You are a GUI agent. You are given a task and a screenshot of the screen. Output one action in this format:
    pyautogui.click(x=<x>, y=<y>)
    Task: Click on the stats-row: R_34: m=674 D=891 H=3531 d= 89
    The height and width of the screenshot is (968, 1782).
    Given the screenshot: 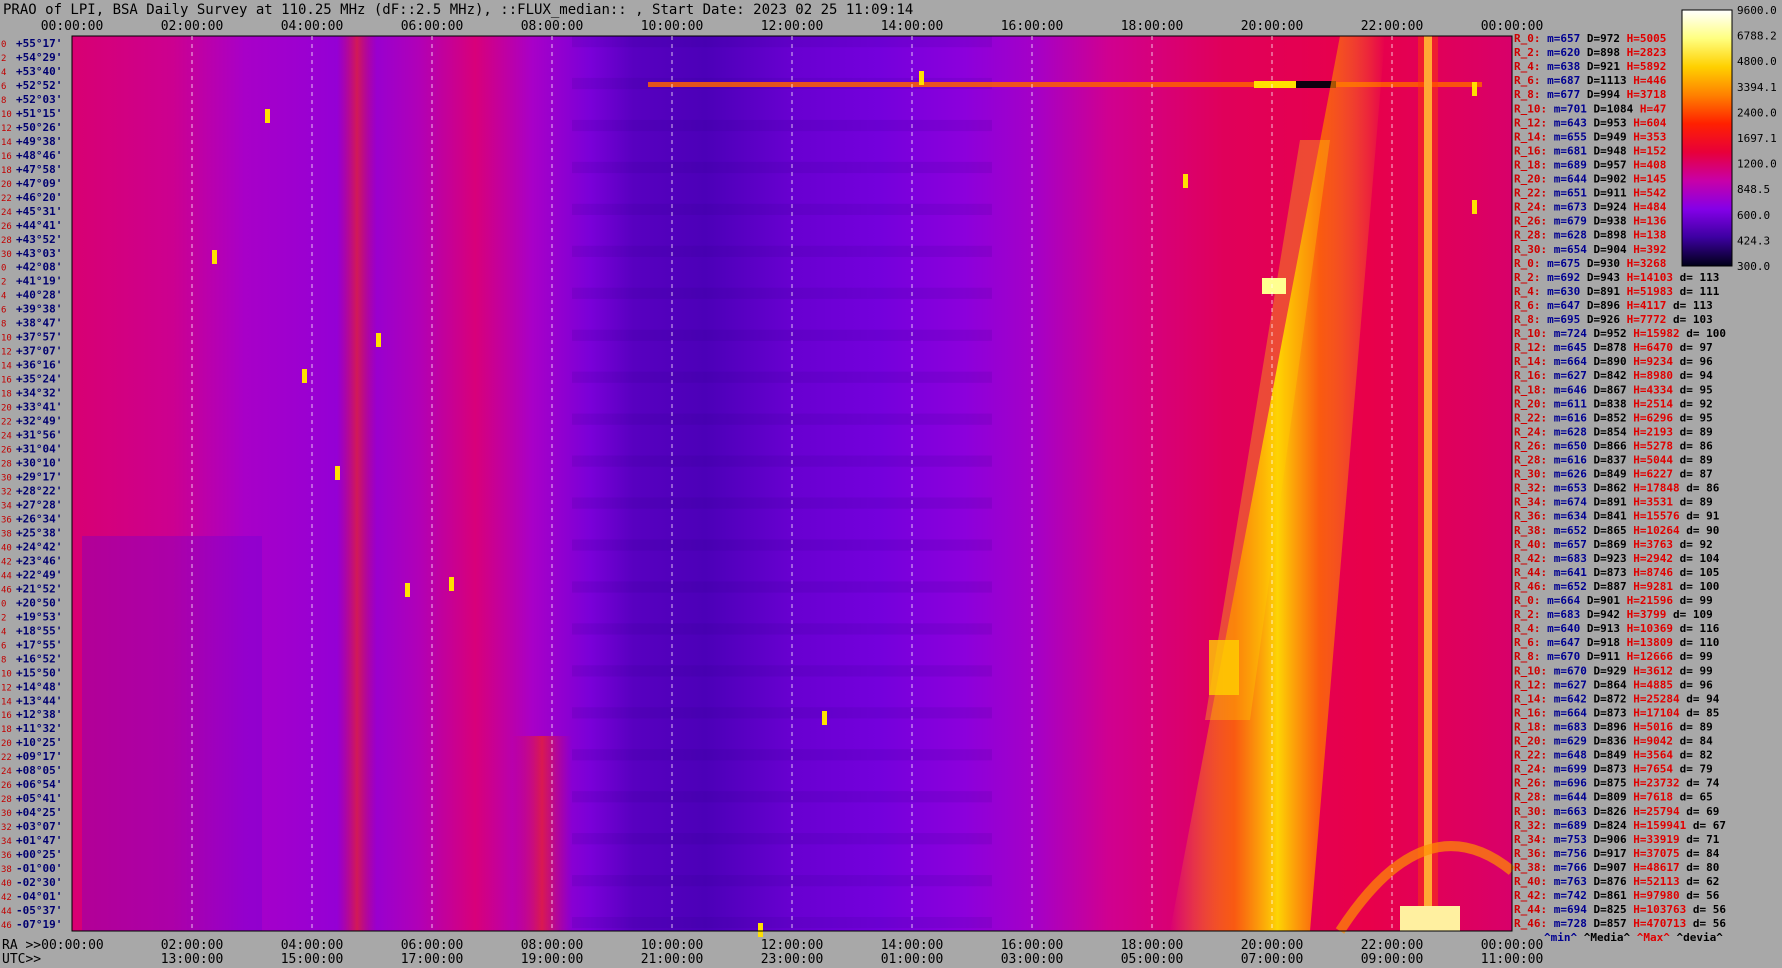 What is the action you would take?
    pyautogui.click(x=1613, y=502)
    